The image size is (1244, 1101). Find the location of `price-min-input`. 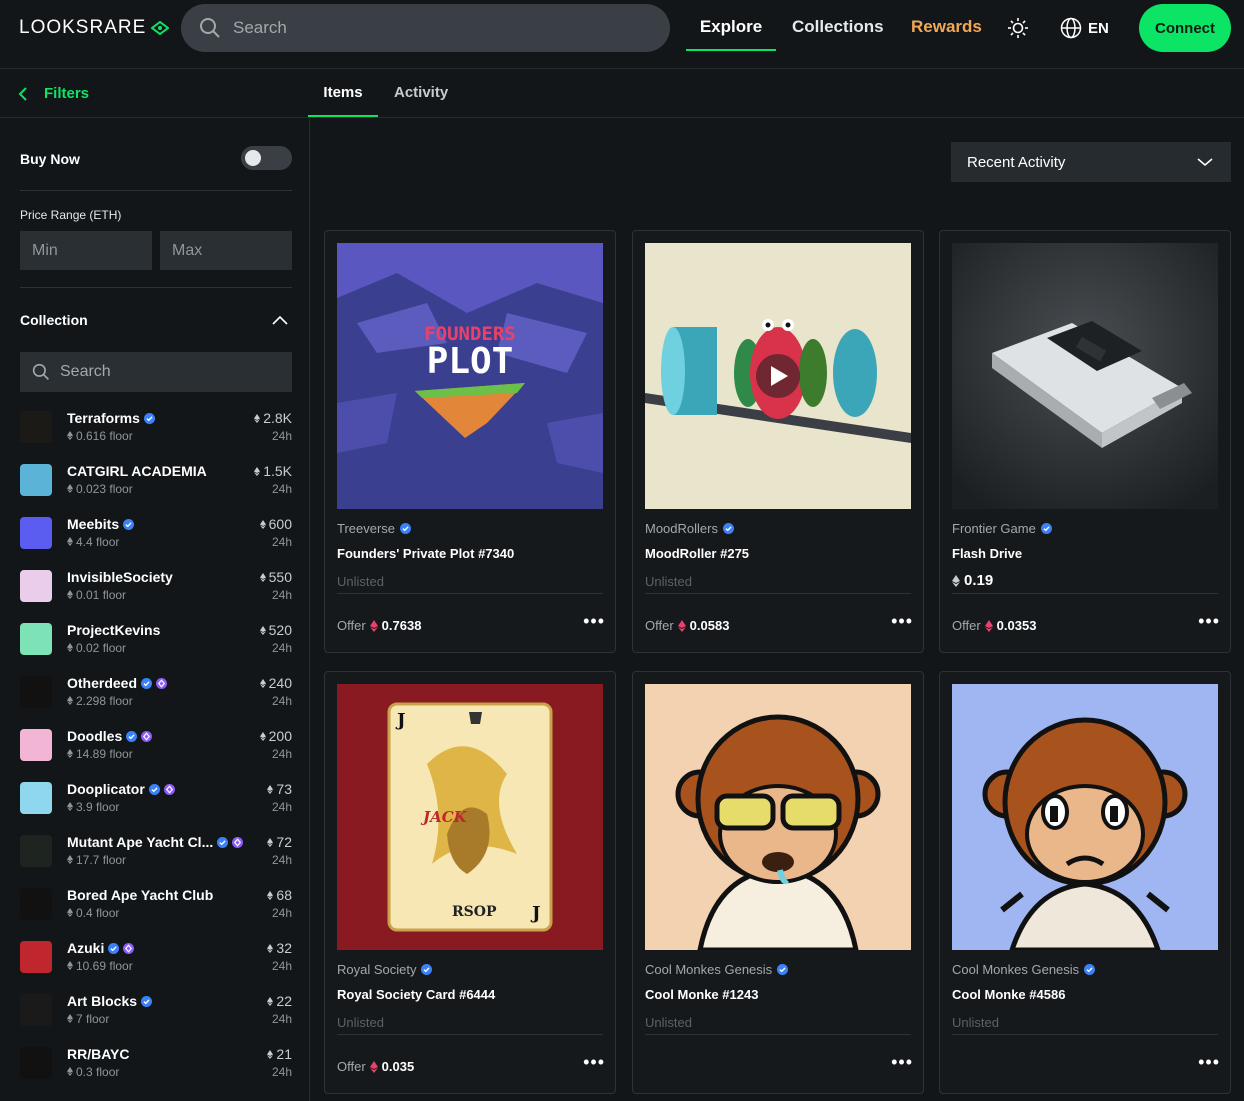

price-min-input is located at coordinates (86, 250).